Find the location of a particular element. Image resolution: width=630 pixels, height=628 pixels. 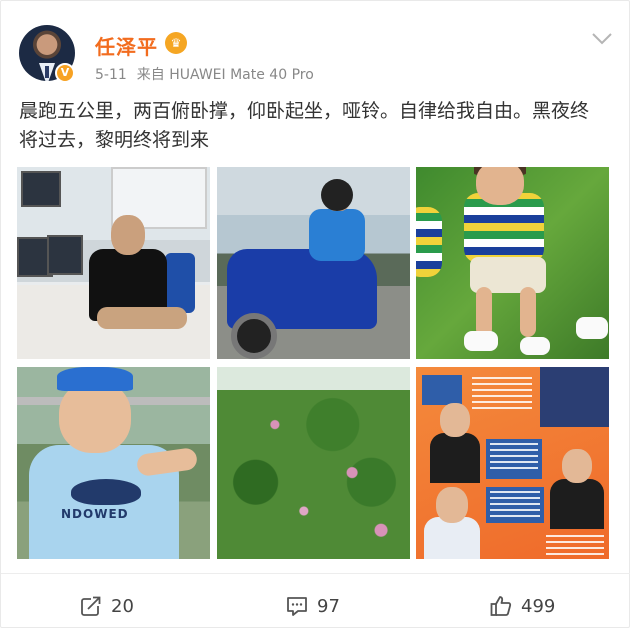

comment-count: 97 is located at coordinates (328, 606).